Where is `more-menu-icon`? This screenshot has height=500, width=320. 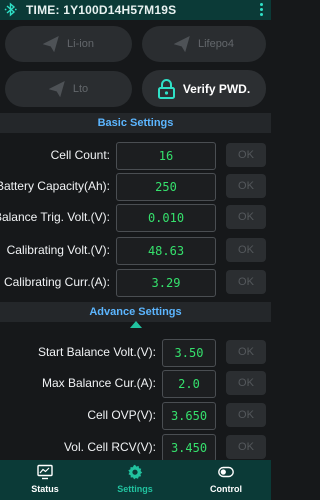 more-menu-icon is located at coordinates (261, 10).